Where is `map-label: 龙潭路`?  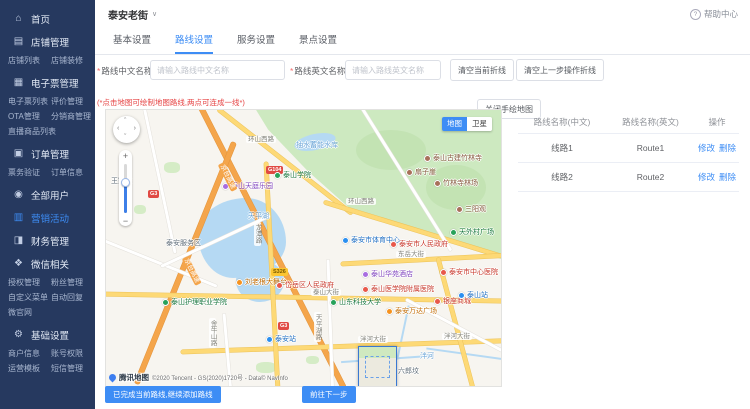
map-label: 龙潭路 is located at coordinates (258, 234).